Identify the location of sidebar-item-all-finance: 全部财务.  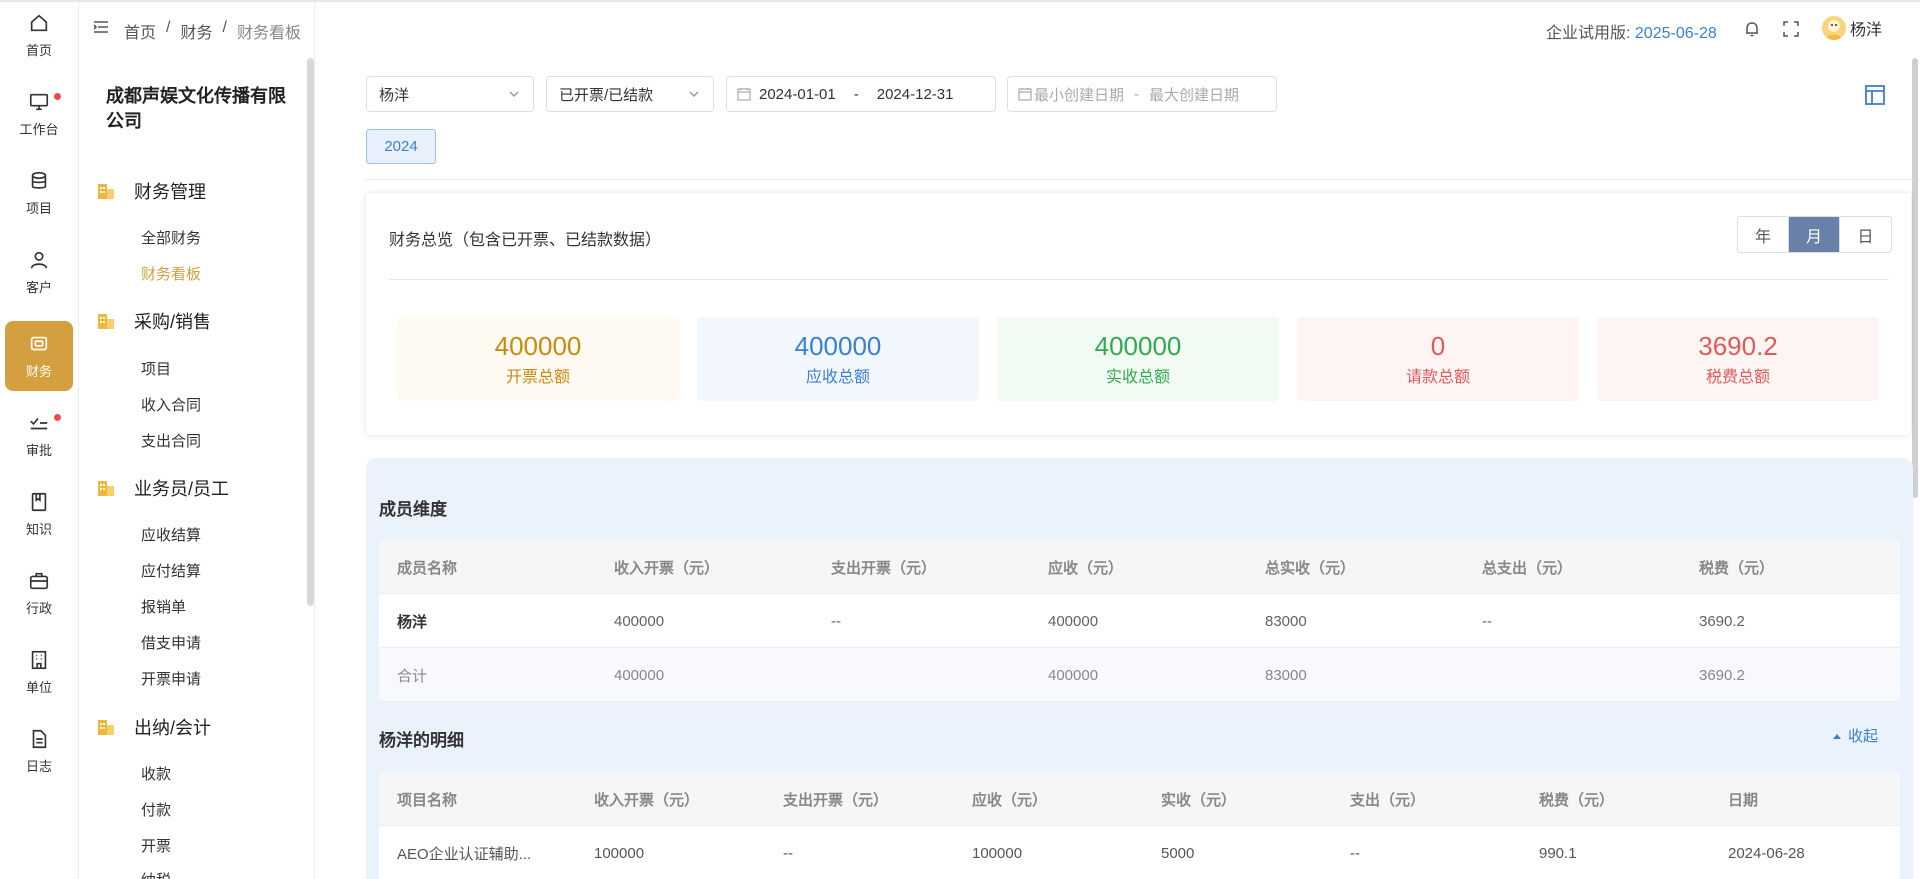
(171, 237).